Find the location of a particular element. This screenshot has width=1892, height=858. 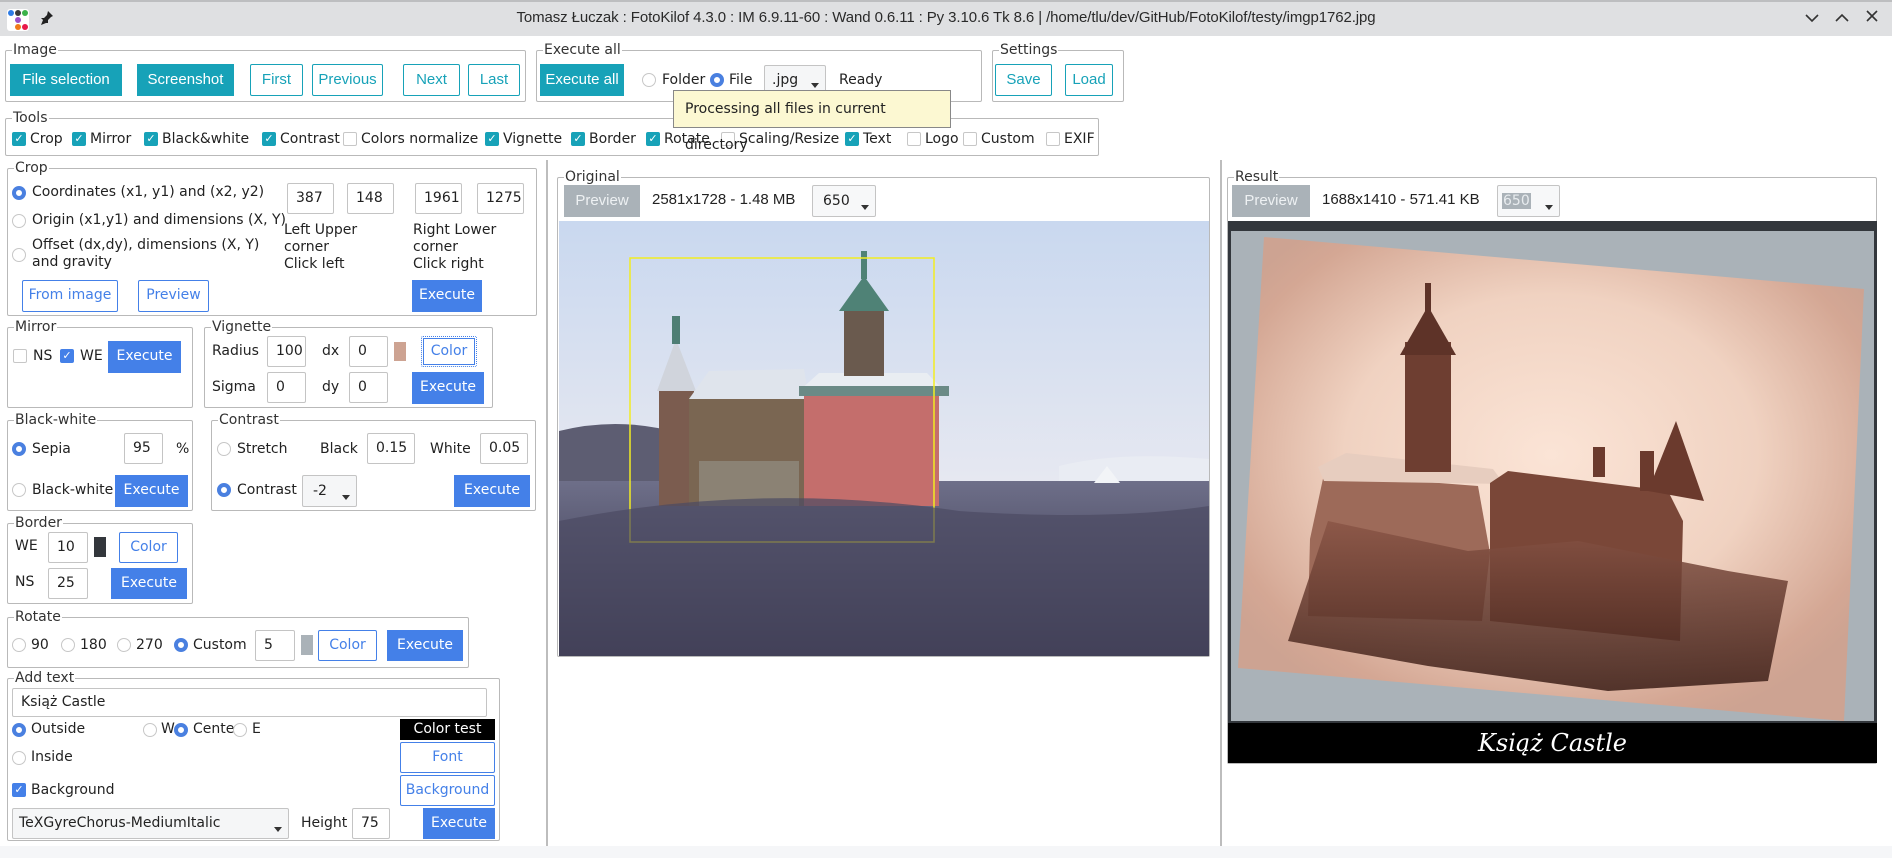

file-radio is located at coordinates (717, 80).